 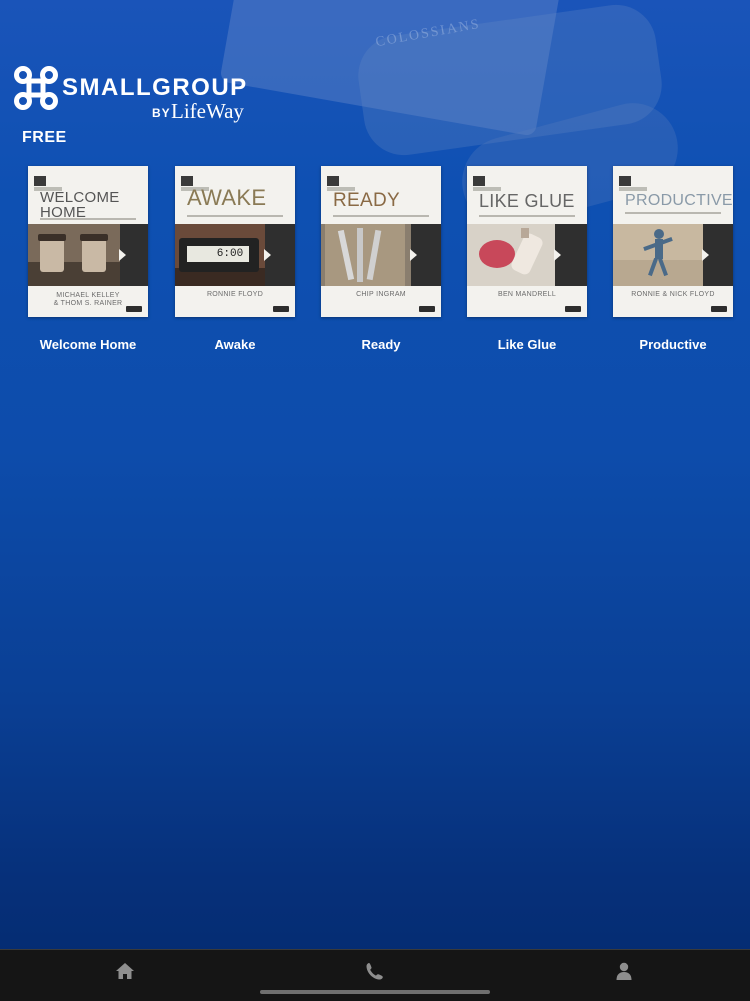 I want to click on study-card-ready: READY CHIP INGRAM Ready, so click(x=381, y=259).